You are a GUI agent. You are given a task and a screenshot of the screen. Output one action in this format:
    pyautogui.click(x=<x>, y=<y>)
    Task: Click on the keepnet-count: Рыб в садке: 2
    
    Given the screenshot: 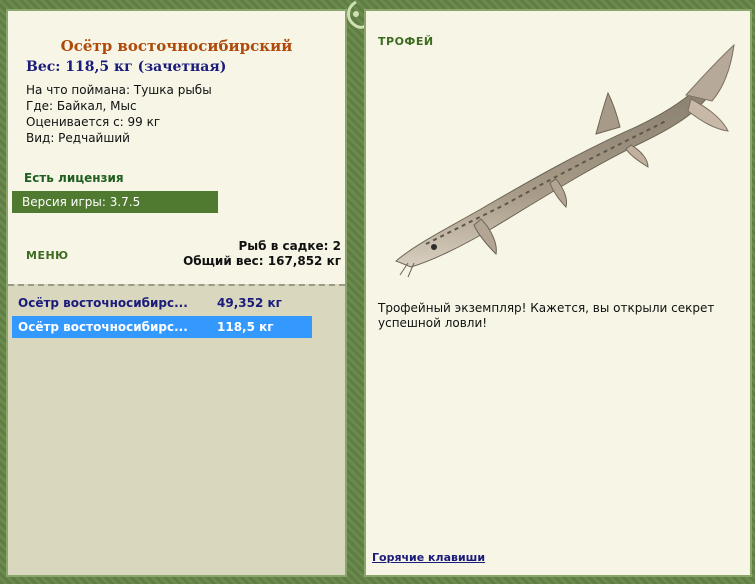 What is the action you would take?
    pyautogui.click(x=290, y=246)
    